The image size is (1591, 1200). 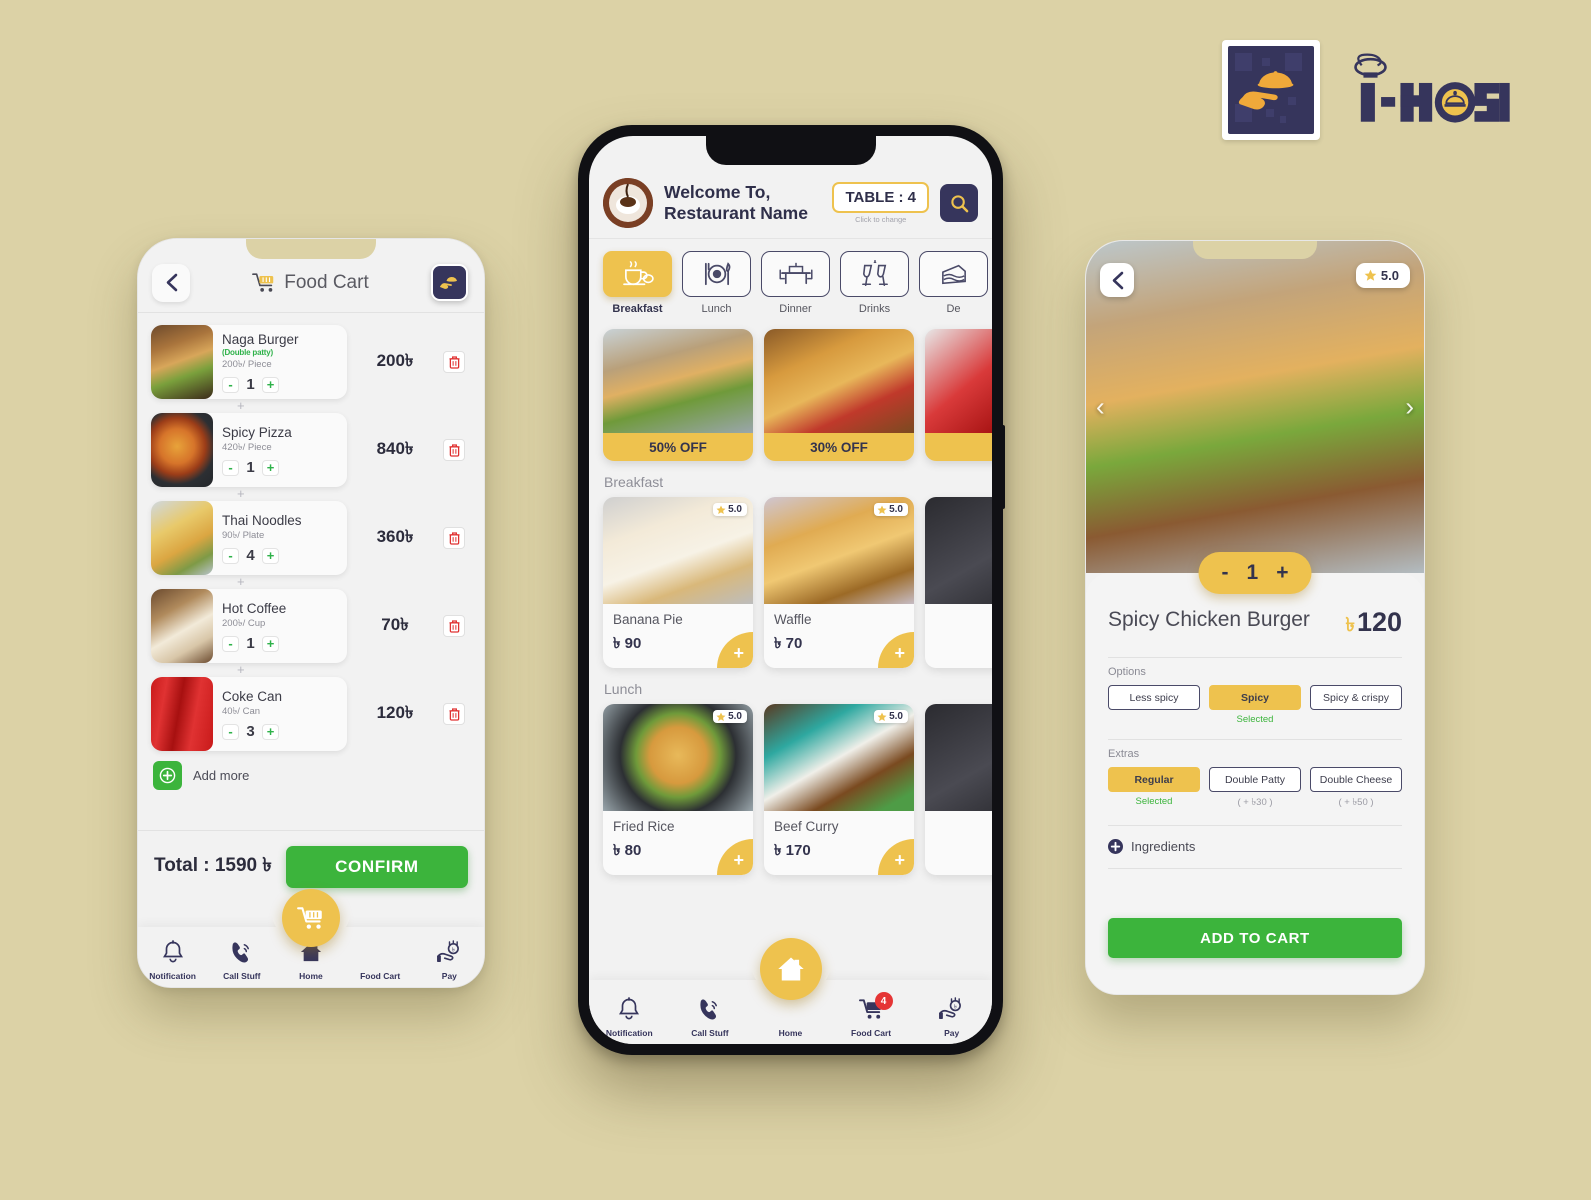 I want to click on cart-item-row: Coke Can 40৳/ Can -3 +120৳, so click(x=311, y=714).